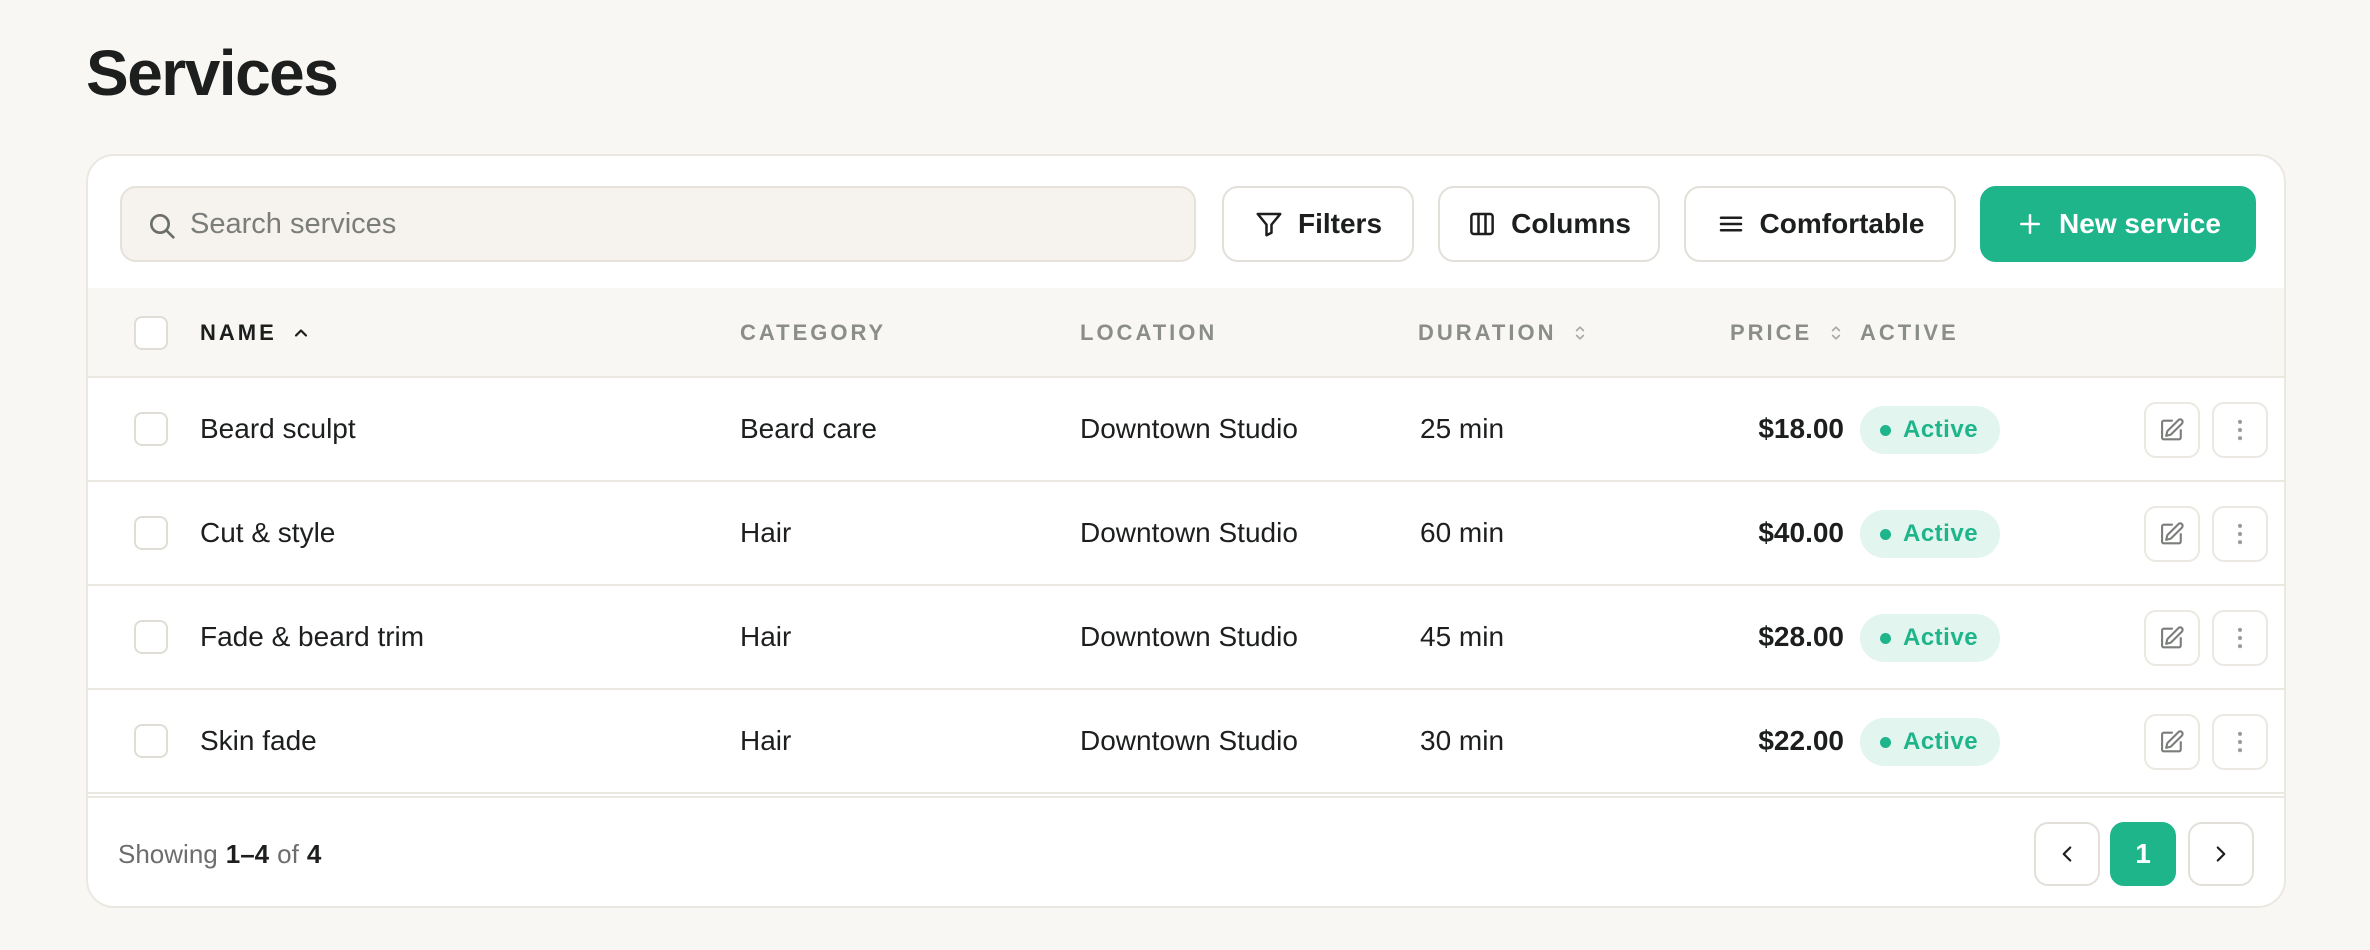 Image resolution: width=2370 pixels, height=950 pixels. What do you see at coordinates (2030, 224) in the screenshot?
I see `plus-icon` at bounding box center [2030, 224].